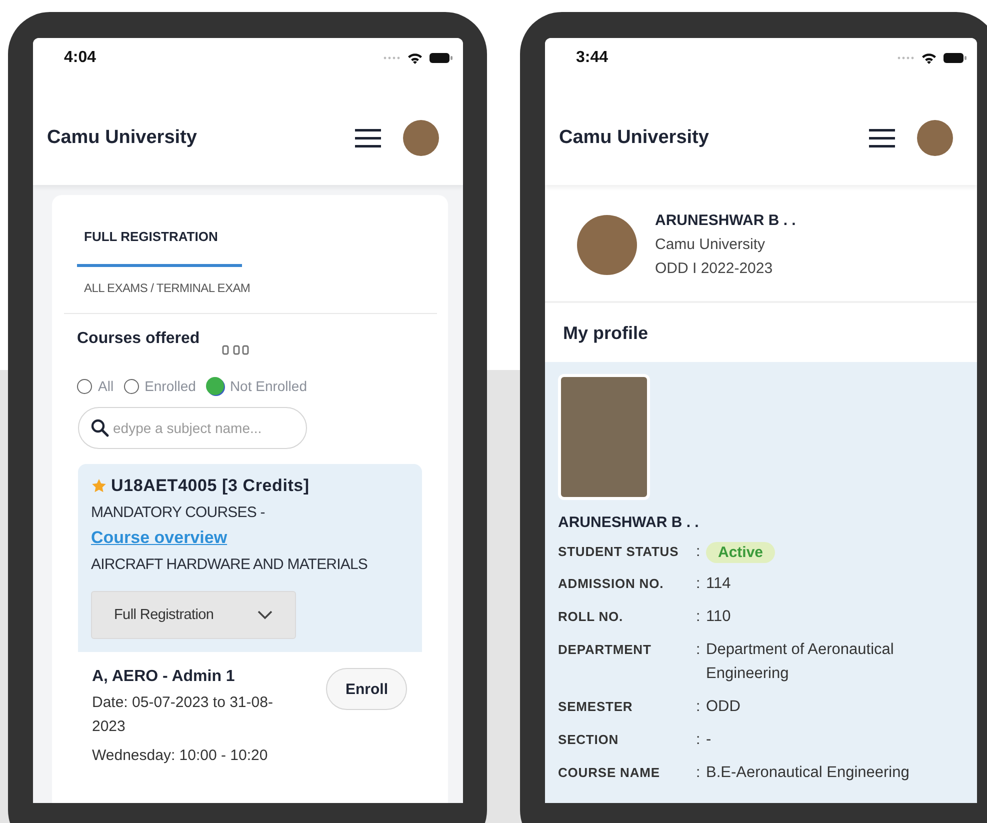 The image size is (987, 823). Describe the element at coordinates (800, 662) in the screenshot. I see `field-value: Department of Aeronautical Engineering` at that location.